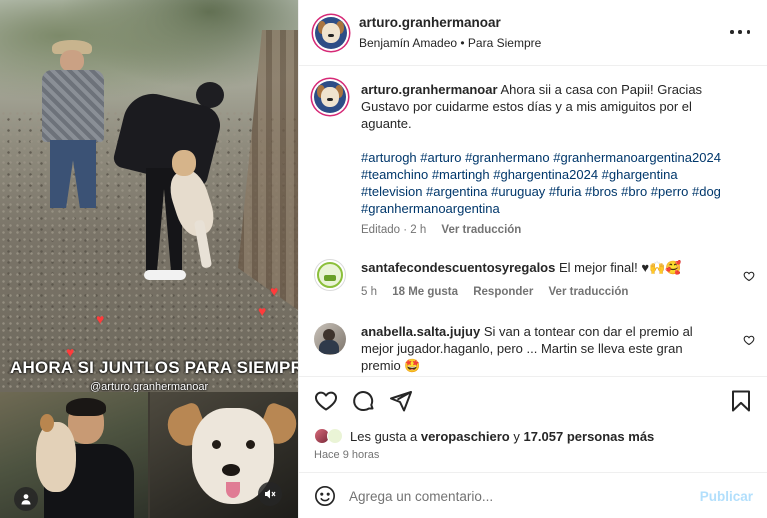 This screenshot has height=518, width=767. I want to click on comment-username: anabella.salta.jujuy, so click(420, 331).